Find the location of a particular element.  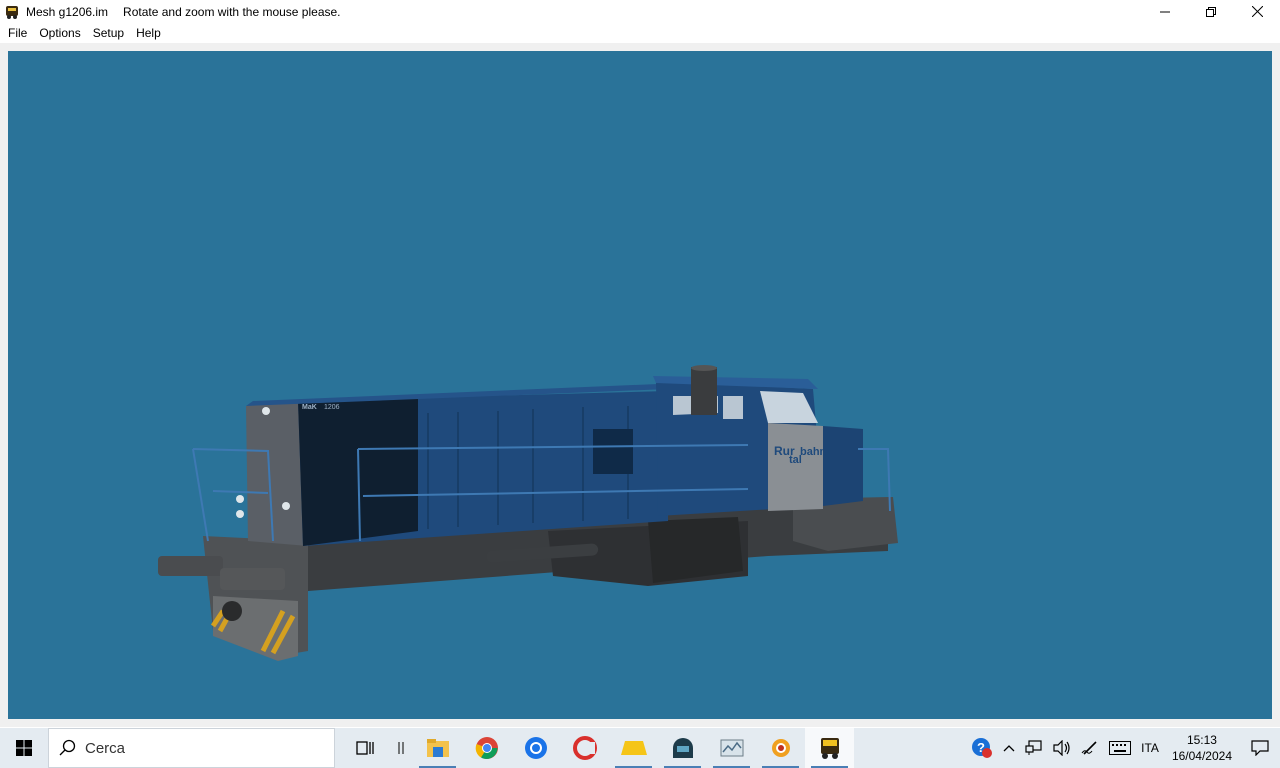

menu-options: Options is located at coordinates (59, 33).